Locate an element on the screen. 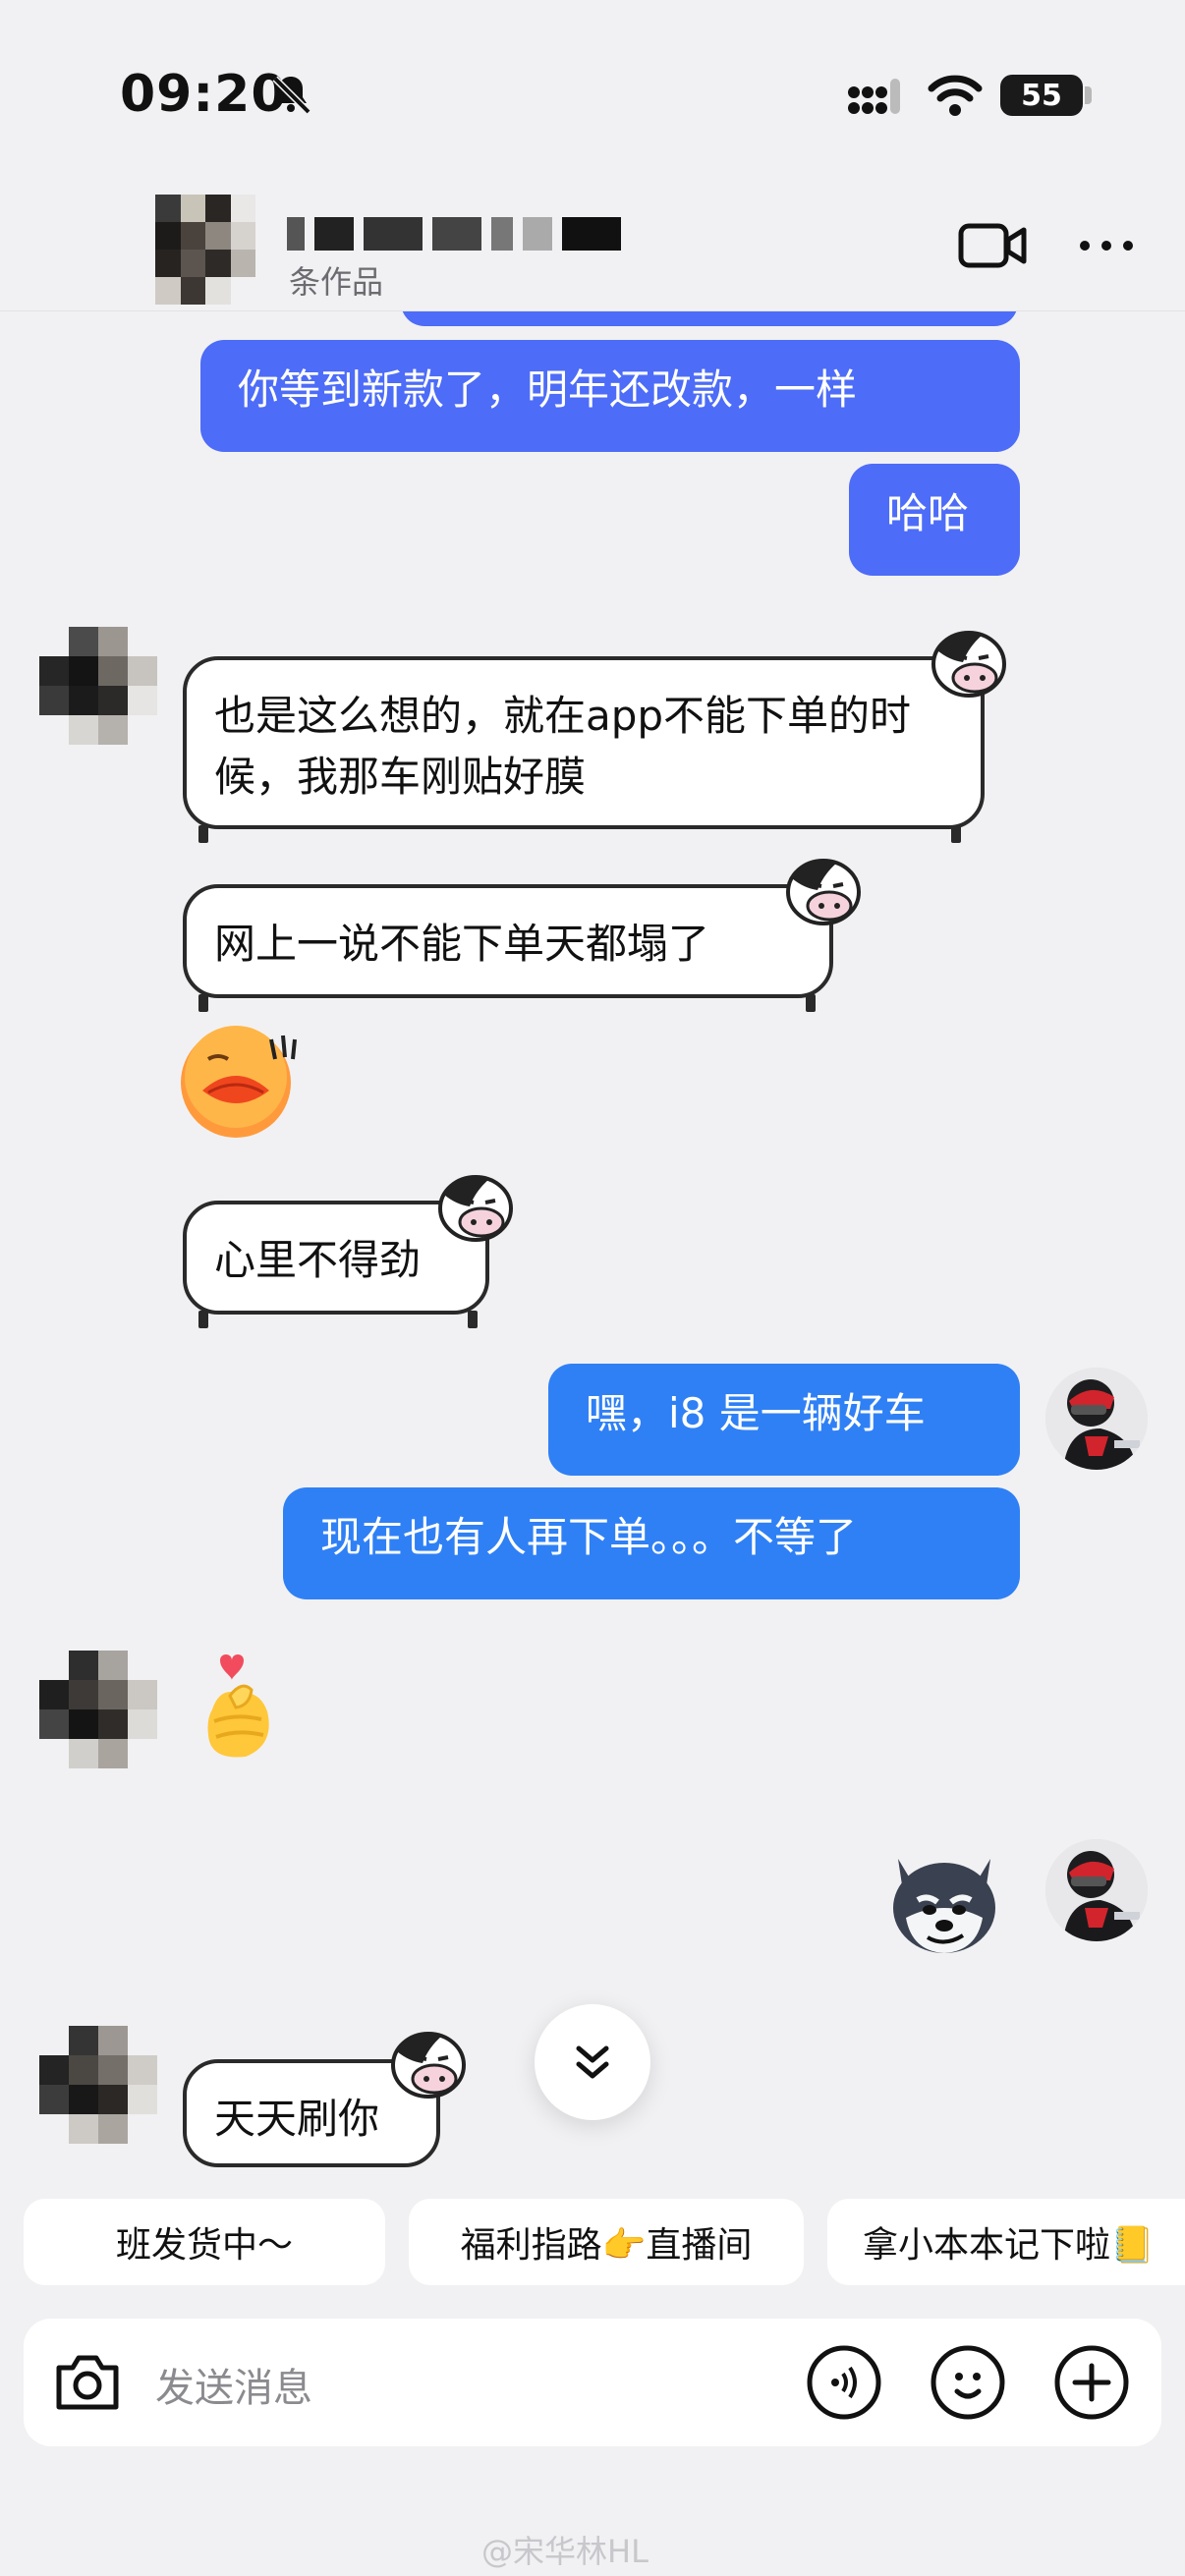 Image resolution: width=1185 pixels, height=2576 pixels. emoji-icon is located at coordinates (968, 2382).